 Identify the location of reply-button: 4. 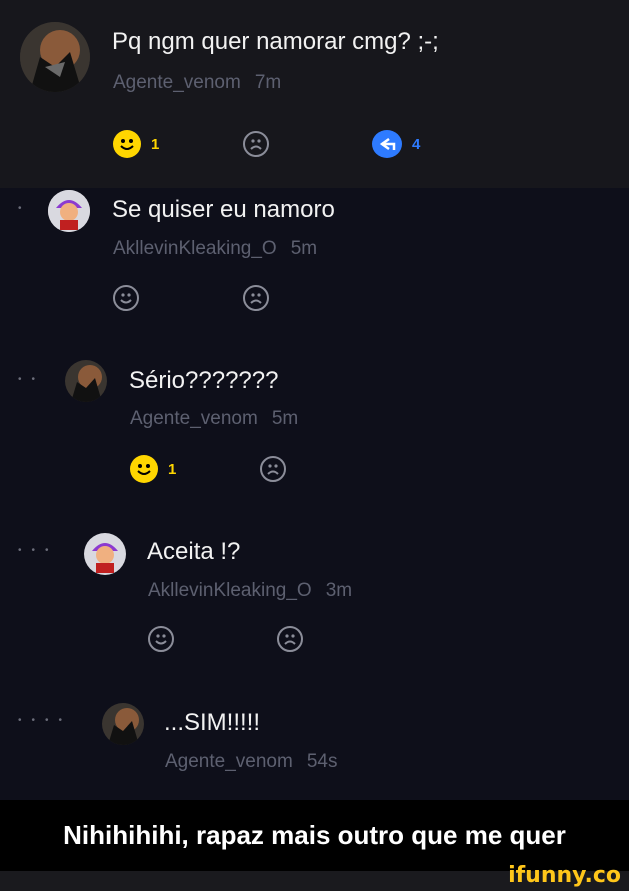
(396, 144).